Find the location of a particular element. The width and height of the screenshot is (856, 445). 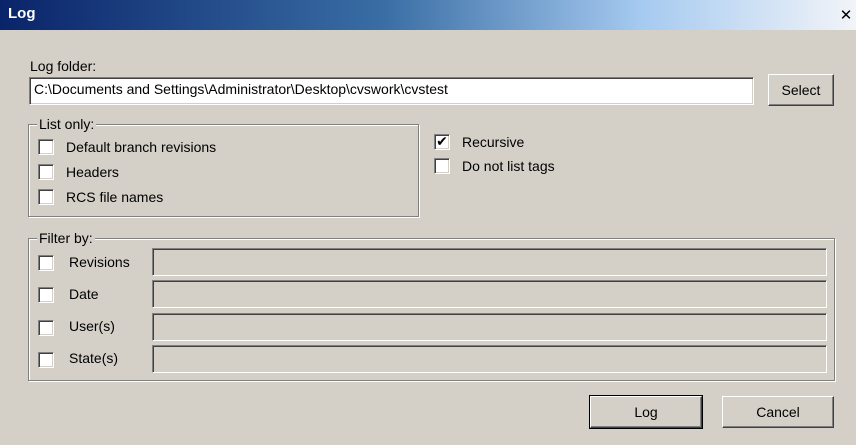

revisions-checkbox is located at coordinates (46, 263).